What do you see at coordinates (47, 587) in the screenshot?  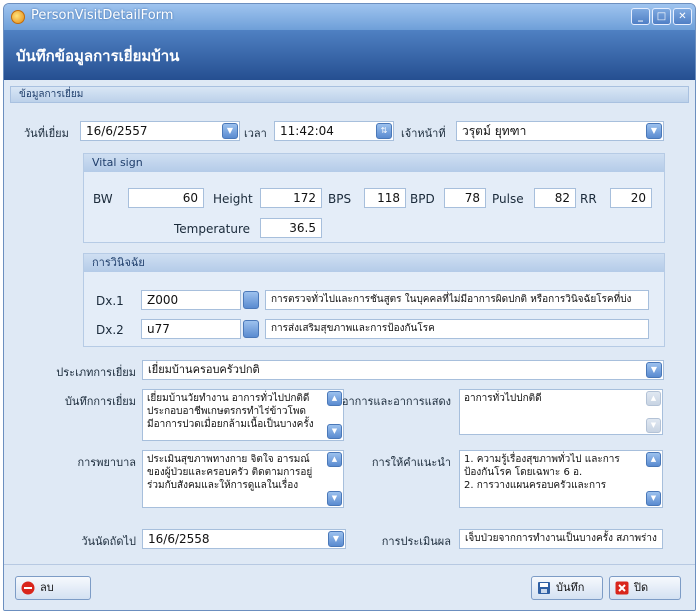 I see `delete-button-label: ลบ` at bounding box center [47, 587].